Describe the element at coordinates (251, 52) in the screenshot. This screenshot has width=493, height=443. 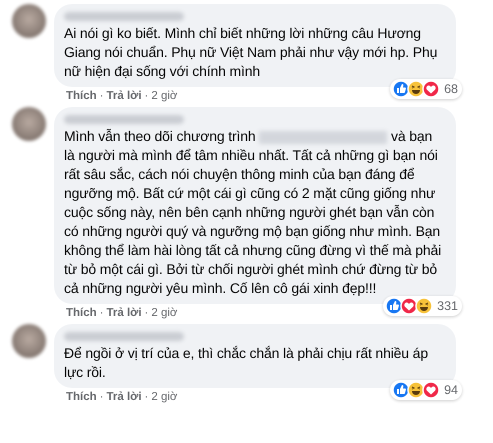
I see `comment-text: Ai nói gì ko biết. Mình chỉ biết những lời những câu Hương Giang nói chuẩn. Phụ nữ Việt Nam phải như vậy mới hp. Phụ nữ hiện đại sống với chính mình` at that location.